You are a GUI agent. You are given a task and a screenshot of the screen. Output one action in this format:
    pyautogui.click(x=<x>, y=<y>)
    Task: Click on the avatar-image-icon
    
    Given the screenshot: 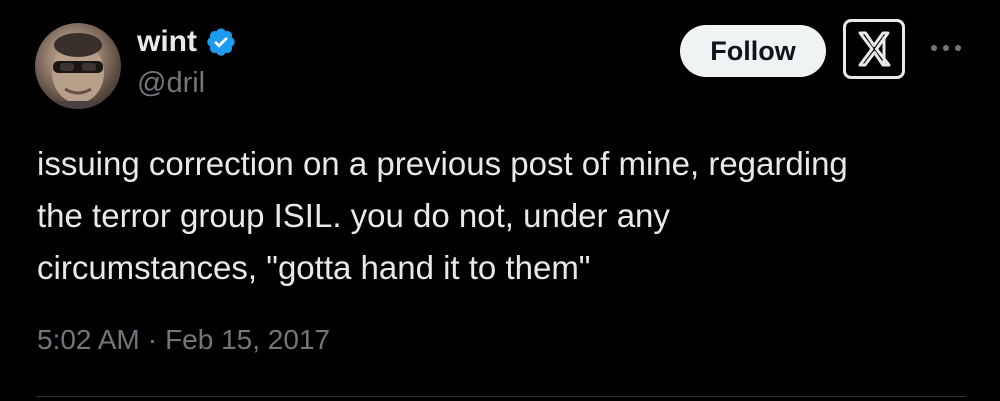 What is the action you would take?
    pyautogui.click(x=78, y=71)
    